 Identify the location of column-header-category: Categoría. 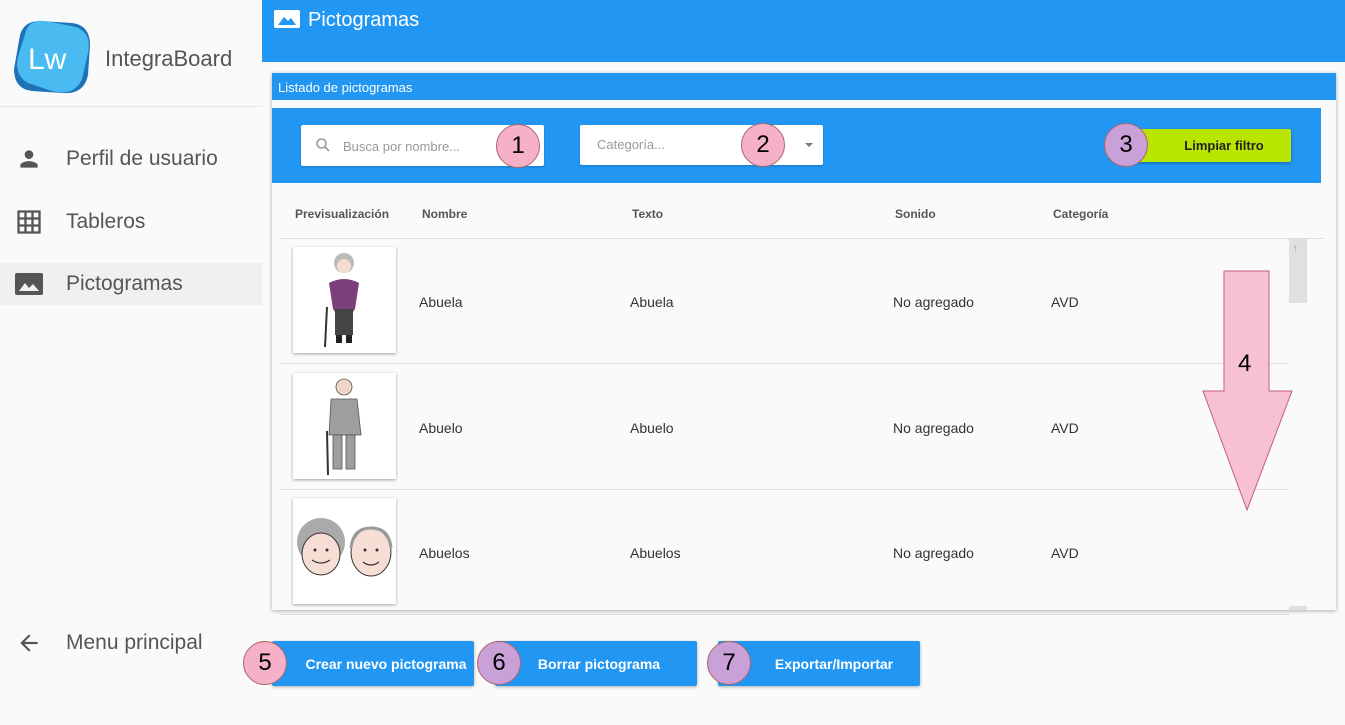
(1081, 214).